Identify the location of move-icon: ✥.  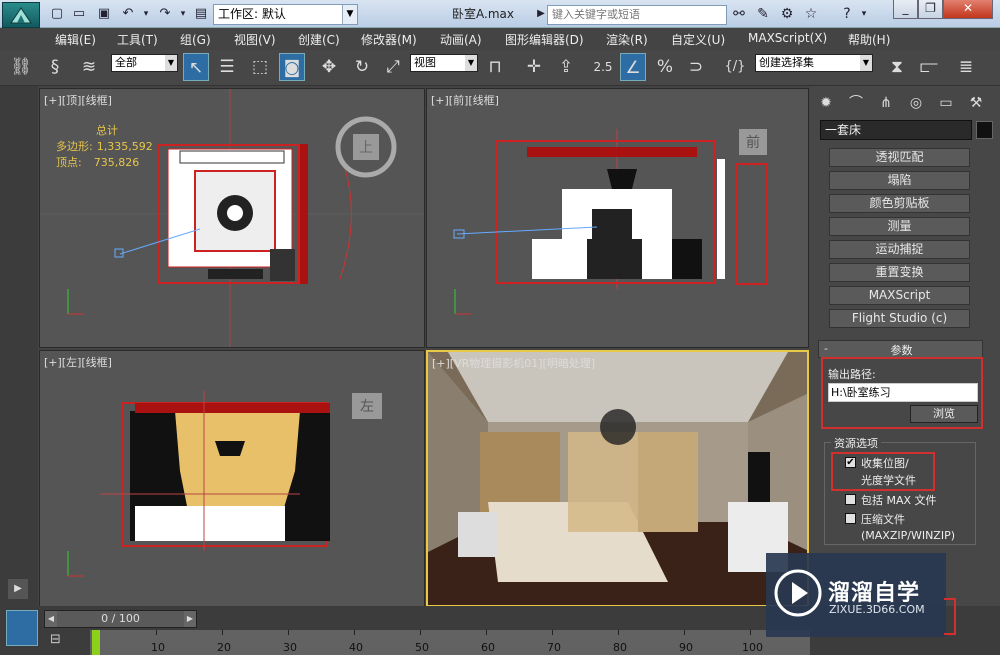
(329, 67).